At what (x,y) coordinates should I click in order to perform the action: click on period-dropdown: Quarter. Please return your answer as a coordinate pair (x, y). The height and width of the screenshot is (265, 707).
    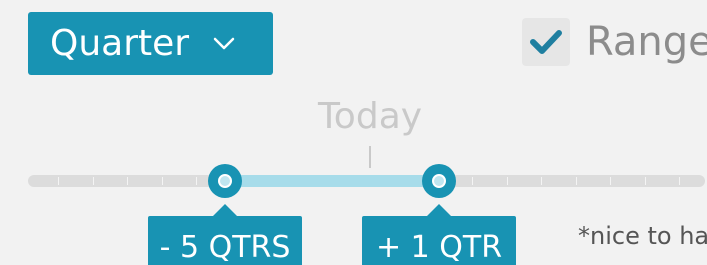
    Looking at the image, I should click on (150, 43).